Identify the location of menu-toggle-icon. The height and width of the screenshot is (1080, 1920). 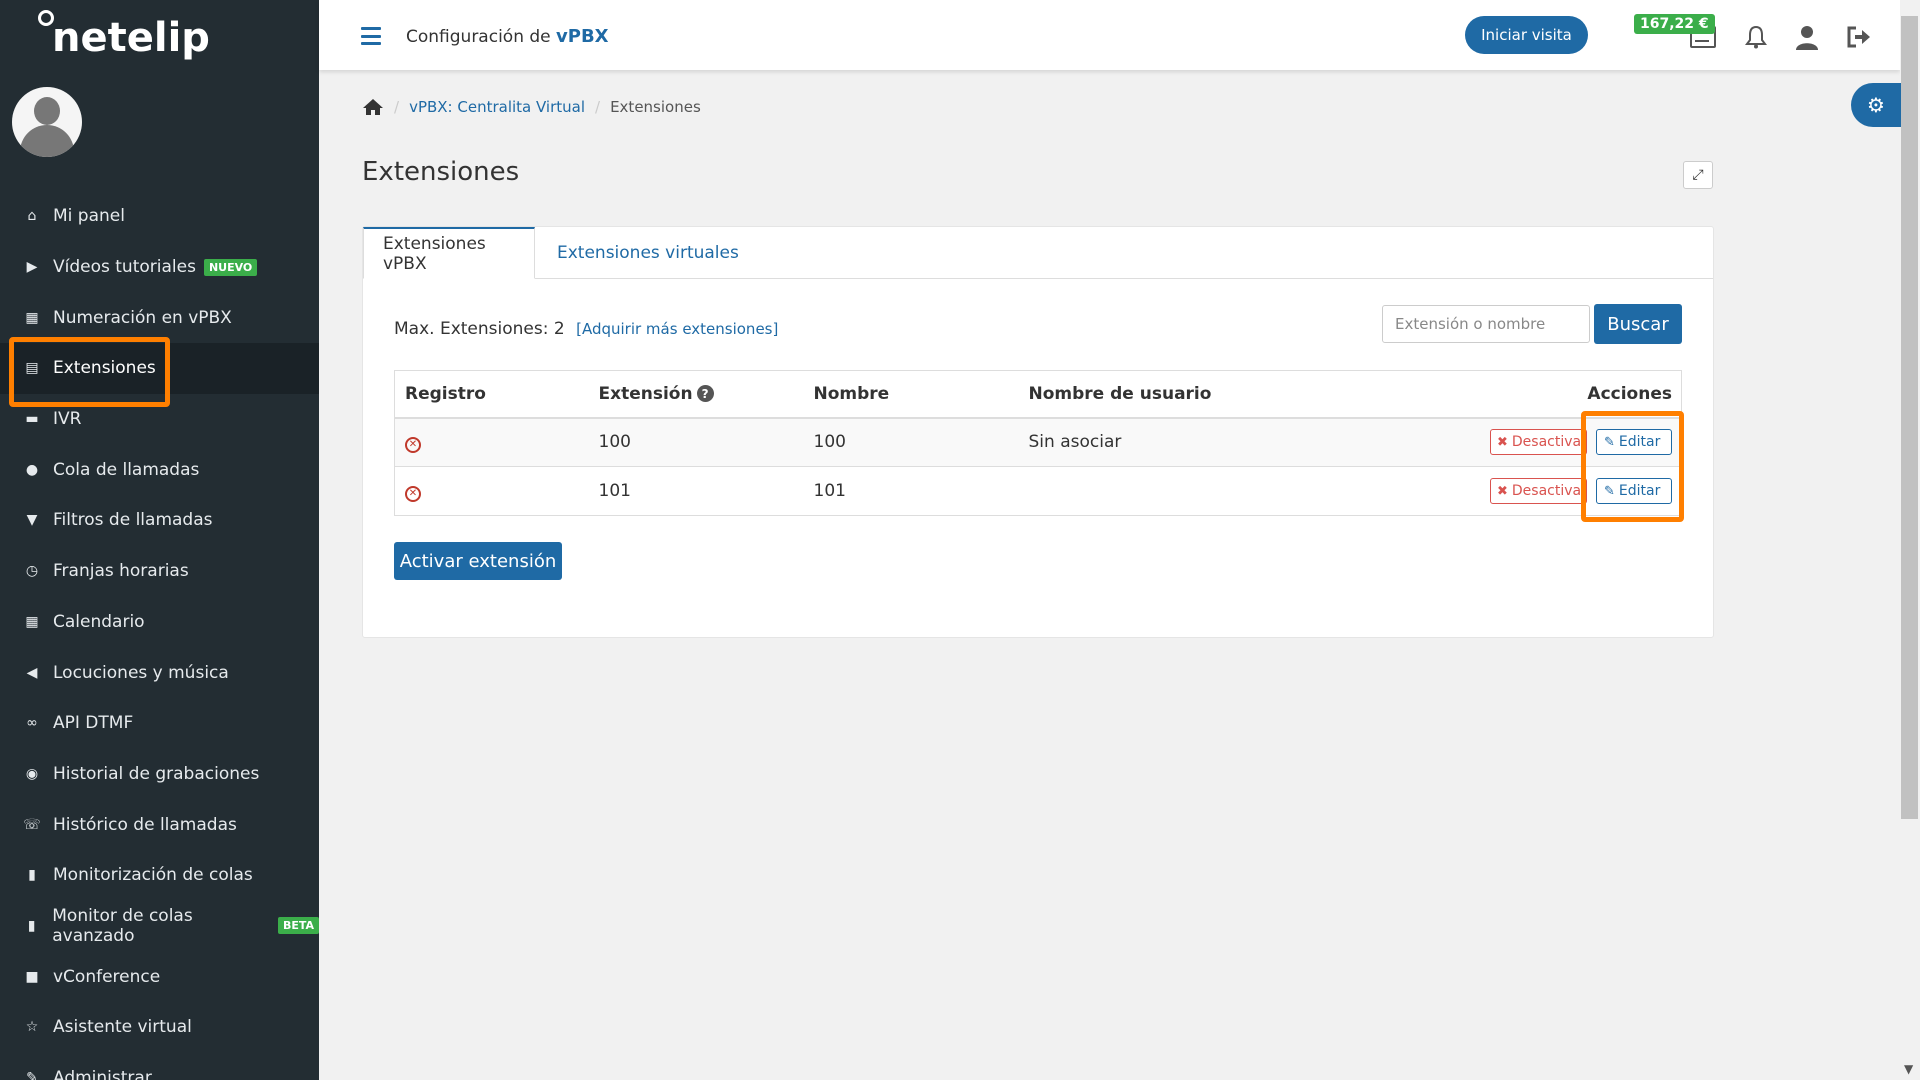
(371, 36).